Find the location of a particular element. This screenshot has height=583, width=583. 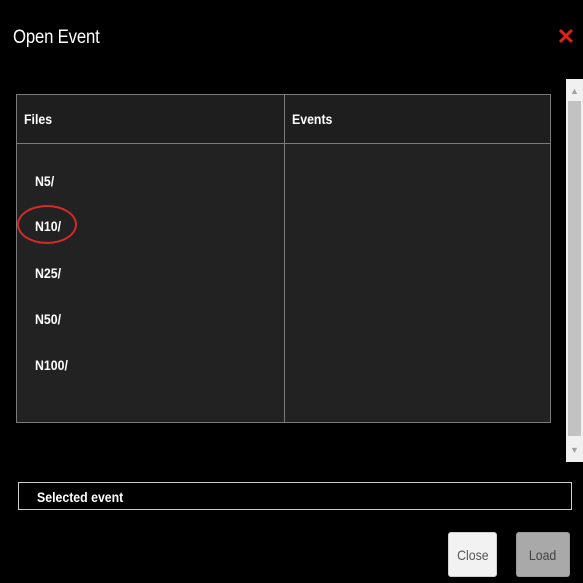

load-button-label: Load is located at coordinates (543, 555).